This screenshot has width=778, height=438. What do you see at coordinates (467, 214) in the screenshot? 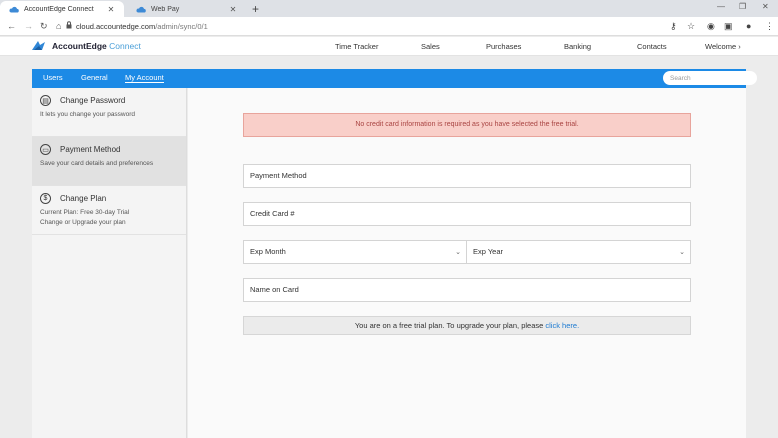
I see `credit-card-field: Credit Card #` at bounding box center [467, 214].